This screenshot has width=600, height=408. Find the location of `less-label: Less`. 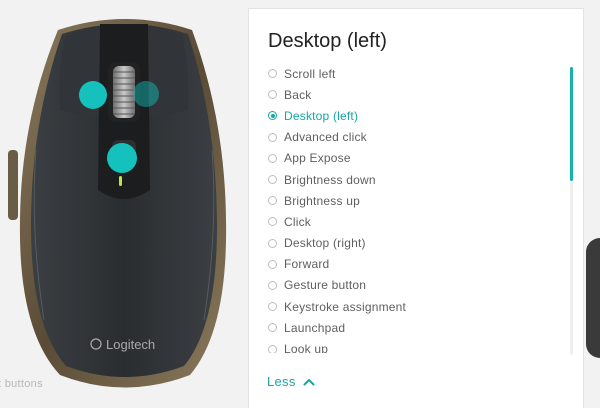

less-label: Less is located at coordinates (281, 381).